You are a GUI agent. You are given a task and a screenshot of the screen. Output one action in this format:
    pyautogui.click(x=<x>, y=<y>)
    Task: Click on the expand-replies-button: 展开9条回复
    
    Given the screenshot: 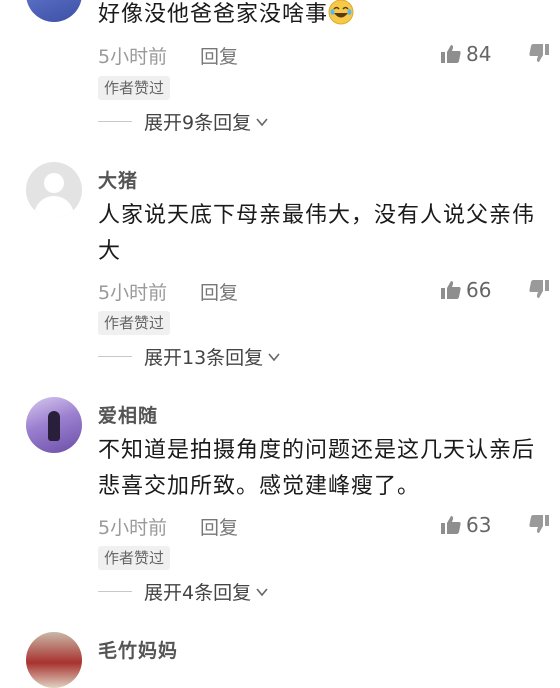 What is the action you would take?
    pyautogui.click(x=183, y=121)
    